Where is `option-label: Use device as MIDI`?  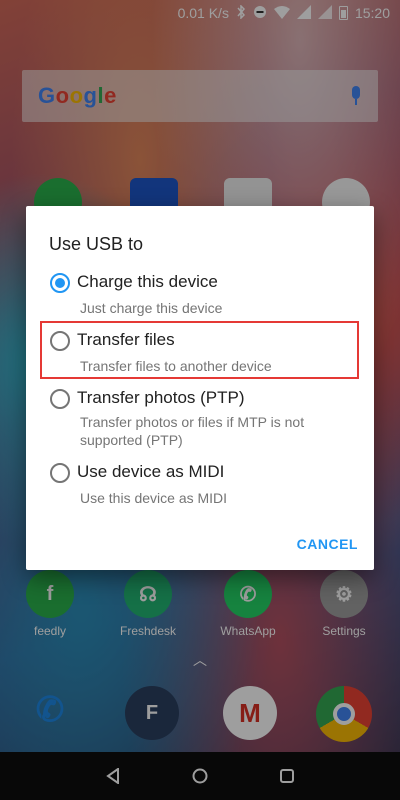
option-label: Use device as MIDI is located at coordinates (151, 471).